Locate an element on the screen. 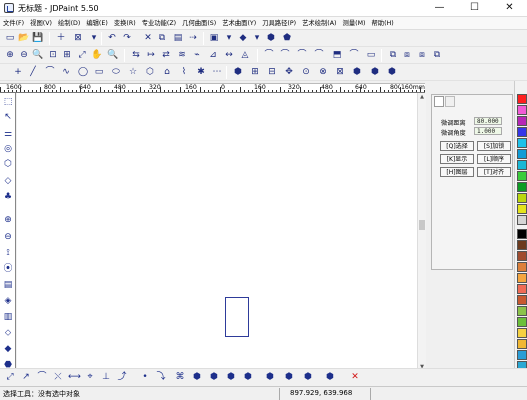  scroll-up-icon: ▲ is located at coordinates (422, 97).